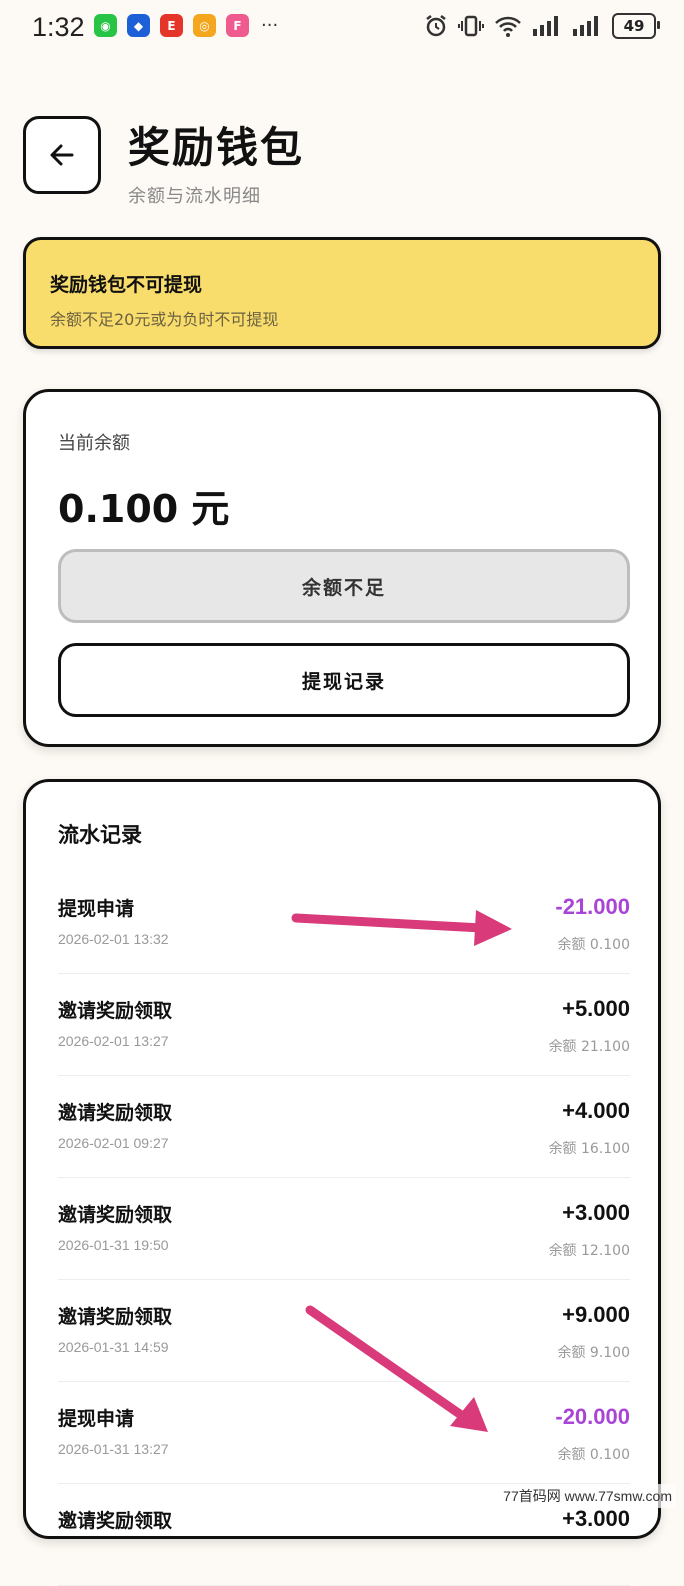 The height and width of the screenshot is (1586, 684). What do you see at coordinates (194, 196) in the screenshot?
I see `page-subtitle: 余额与流水明细` at bounding box center [194, 196].